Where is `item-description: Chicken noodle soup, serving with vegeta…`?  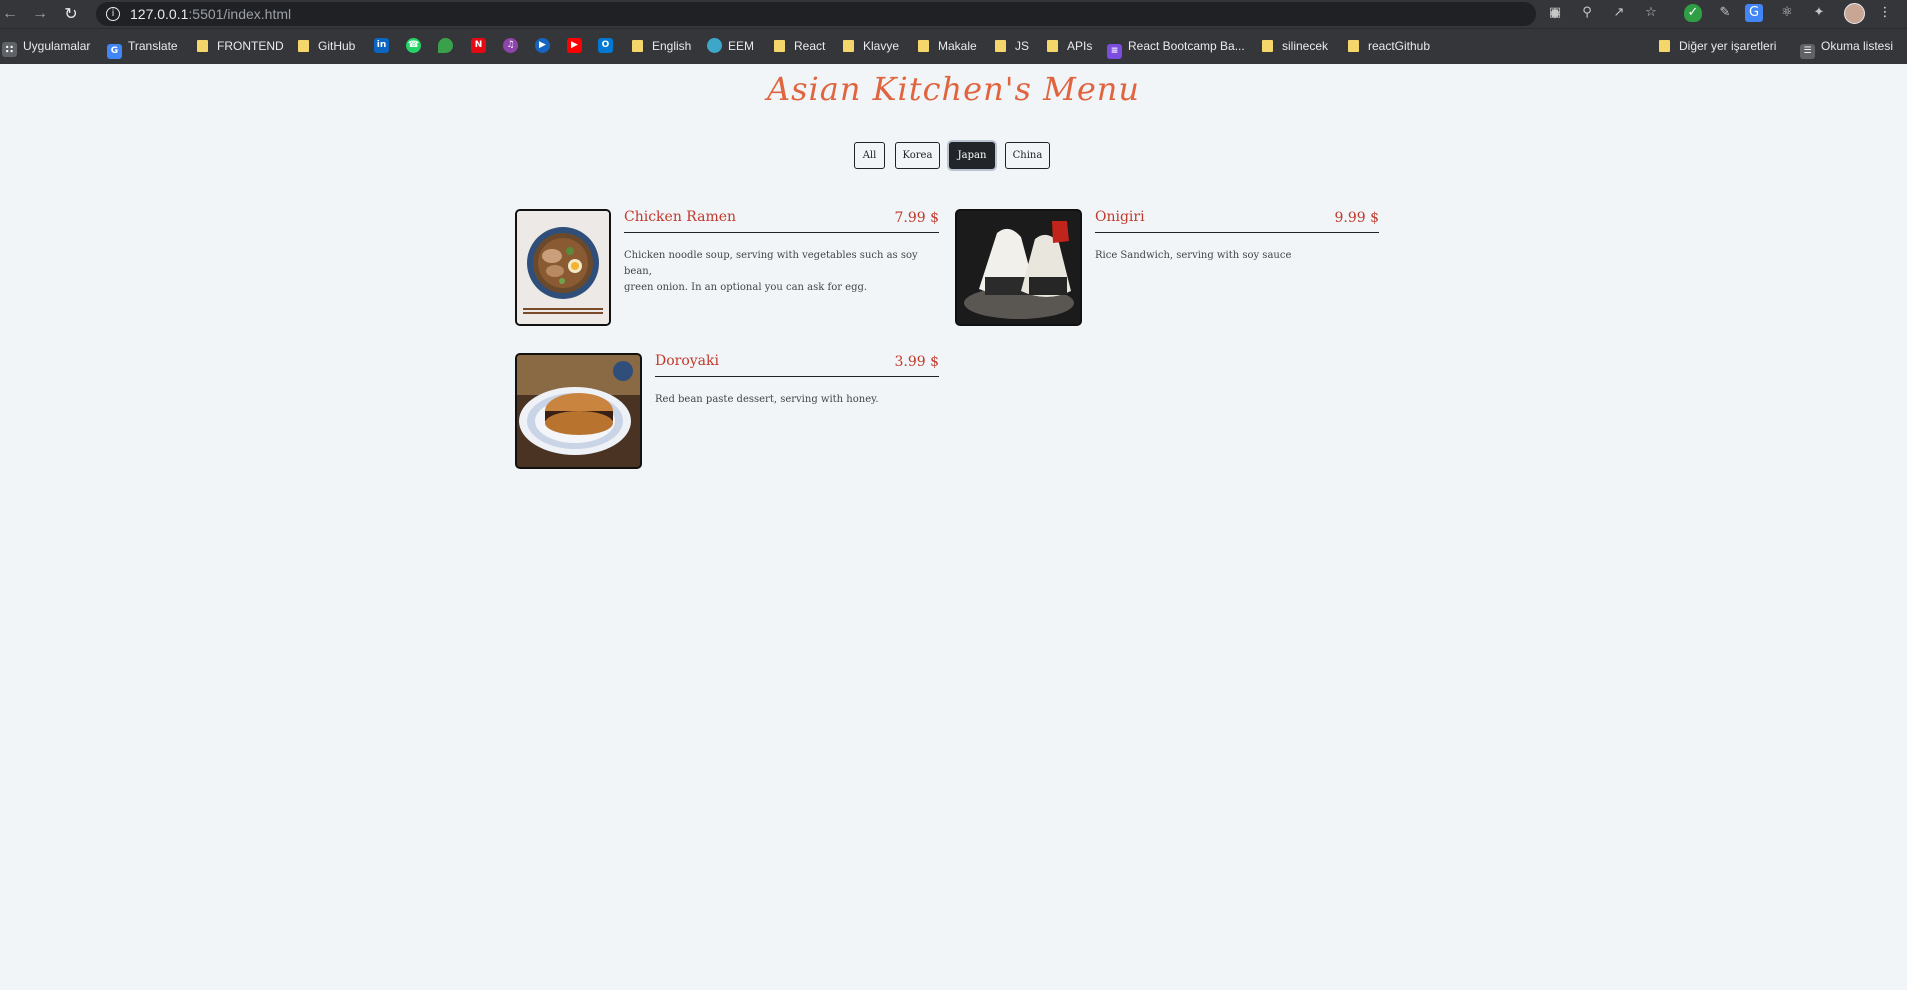 item-description: Chicken noodle soup, serving with vegeta… is located at coordinates (784, 272).